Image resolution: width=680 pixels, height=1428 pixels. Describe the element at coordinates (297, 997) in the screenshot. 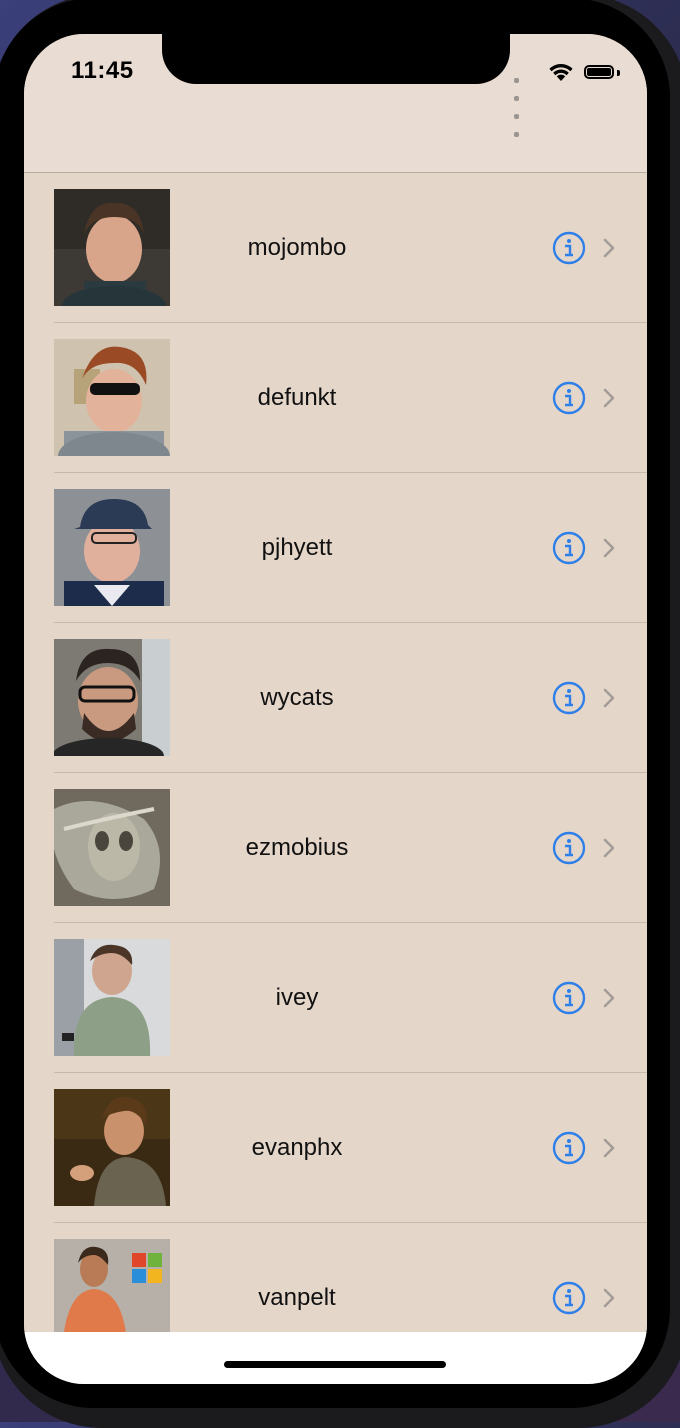

I see `username-label: ivey` at that location.